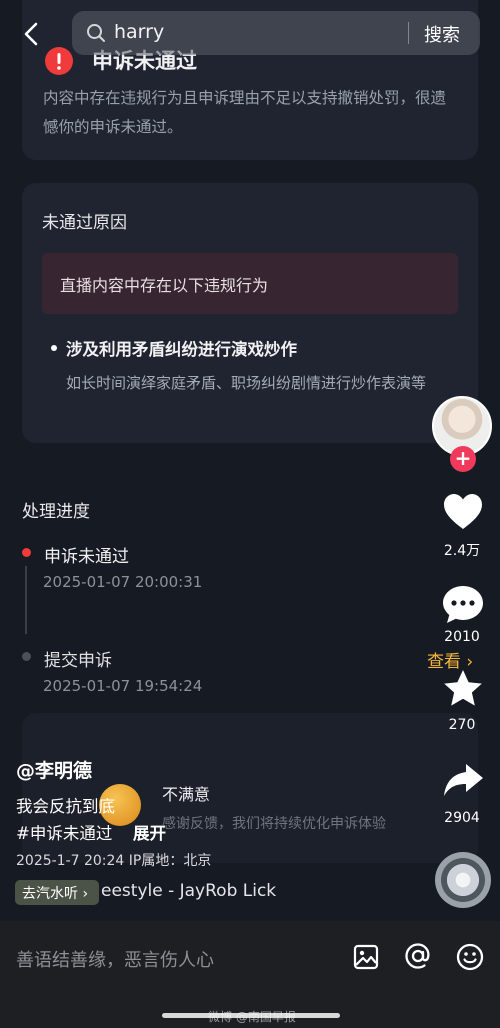 Image resolution: width=500 pixels, height=1028 pixels. Describe the element at coordinates (186, 794) in the screenshot. I see `feedback-title: 不满意` at that location.